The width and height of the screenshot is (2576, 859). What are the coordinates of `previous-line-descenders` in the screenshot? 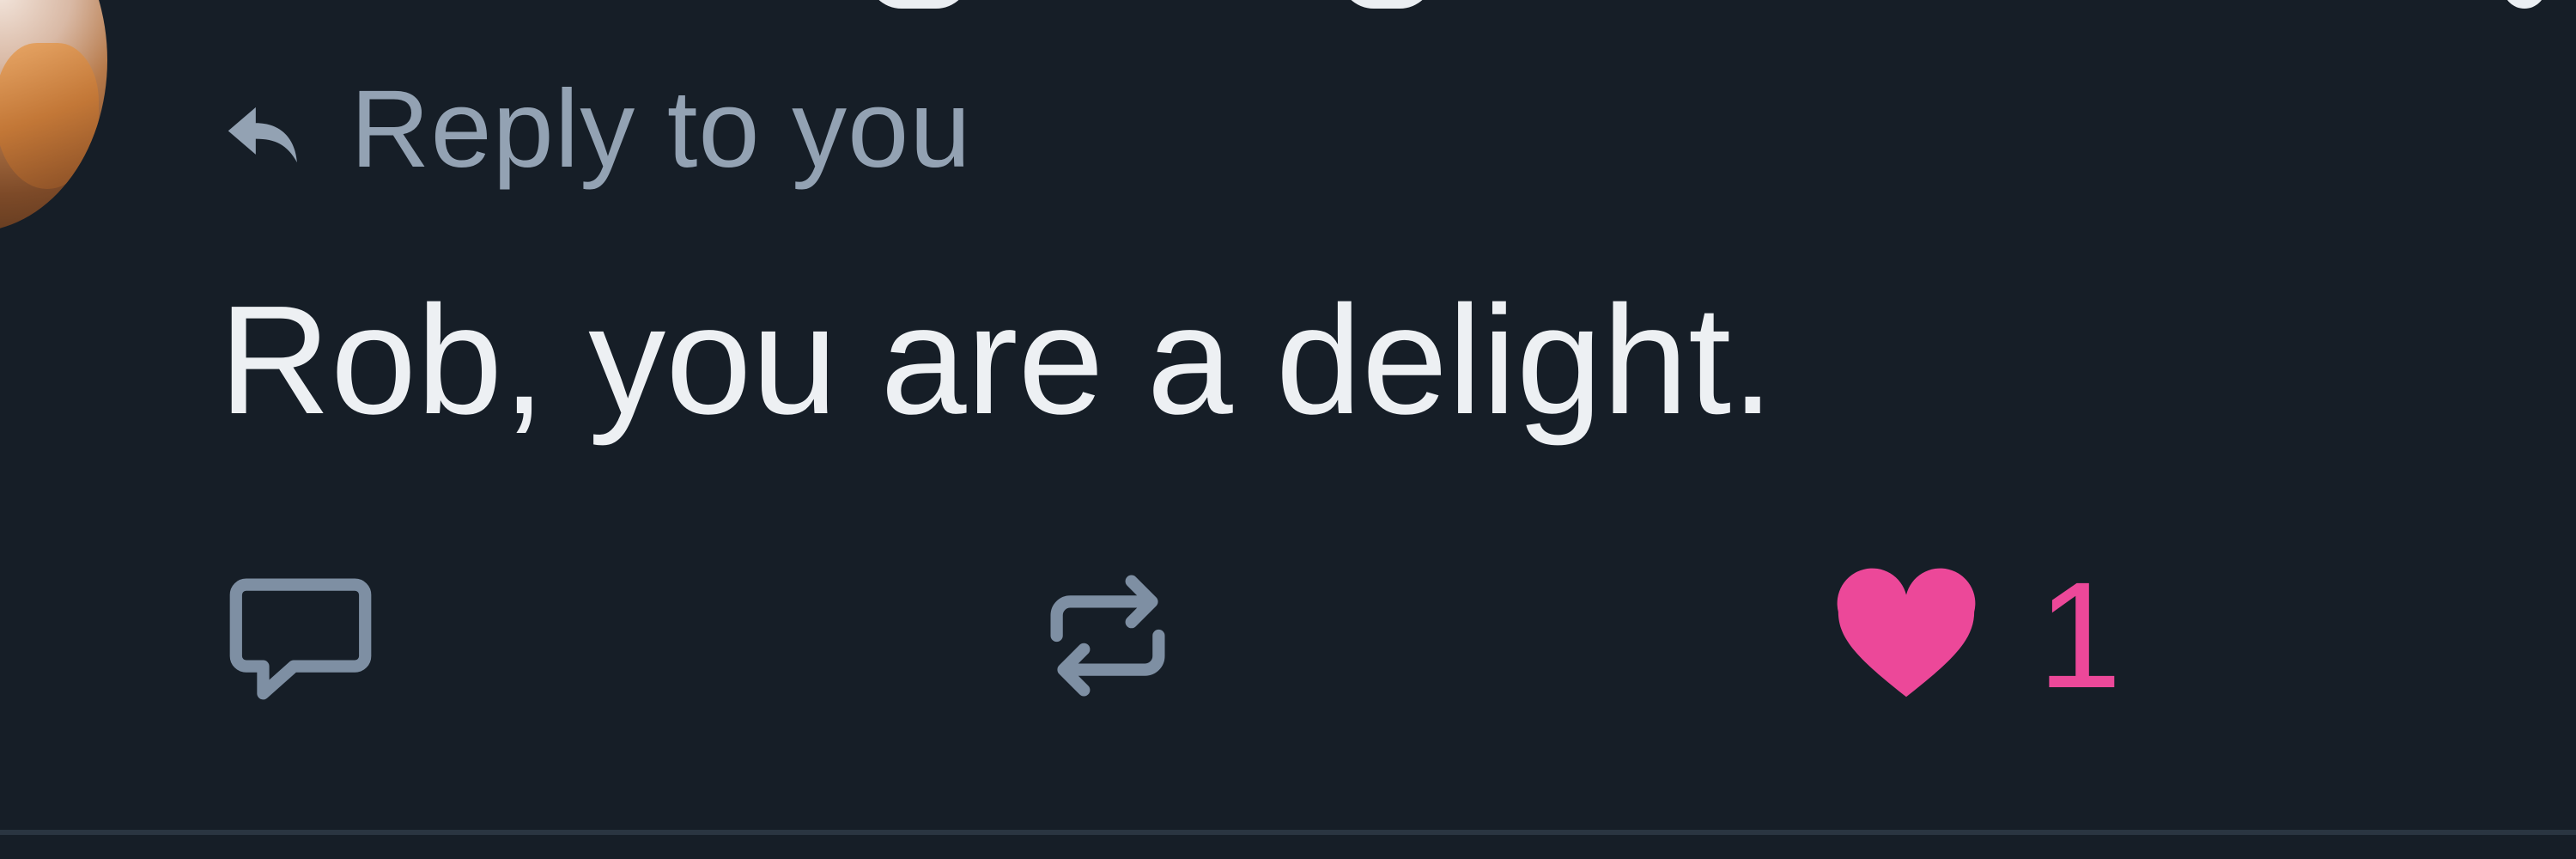 It's located at (1288, 8).